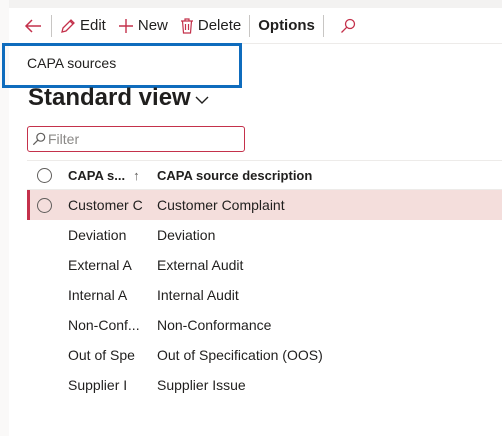 The width and height of the screenshot is (502, 436). I want to click on filter-input, so click(138, 139).